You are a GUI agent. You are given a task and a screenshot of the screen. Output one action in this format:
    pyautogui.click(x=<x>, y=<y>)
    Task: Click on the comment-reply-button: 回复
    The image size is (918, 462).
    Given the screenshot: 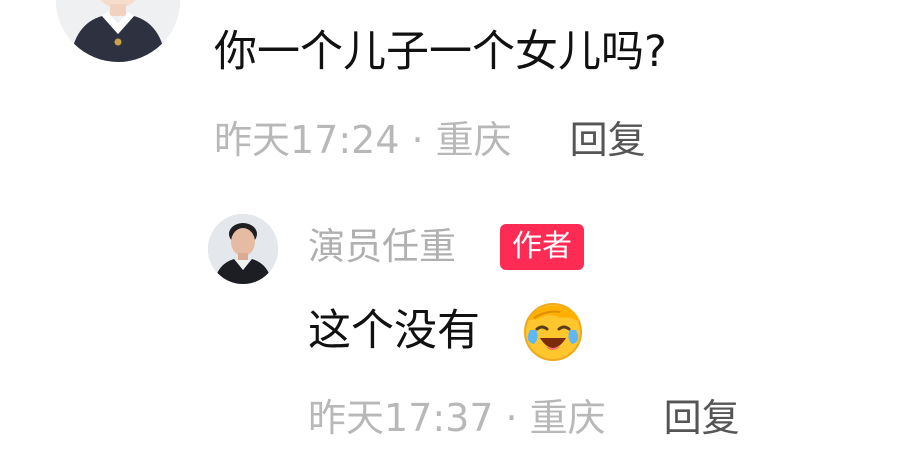 What is the action you would take?
    pyautogui.click(x=608, y=140)
    